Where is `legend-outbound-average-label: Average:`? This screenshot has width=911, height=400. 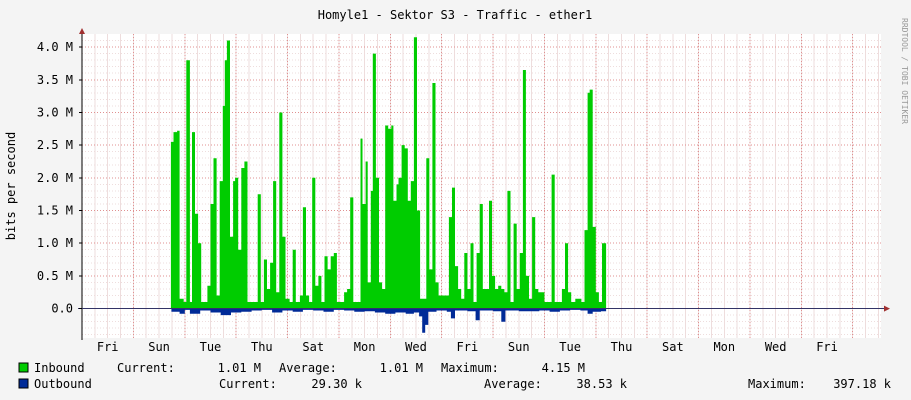 legend-outbound-average-label: Average: is located at coordinates (513, 384).